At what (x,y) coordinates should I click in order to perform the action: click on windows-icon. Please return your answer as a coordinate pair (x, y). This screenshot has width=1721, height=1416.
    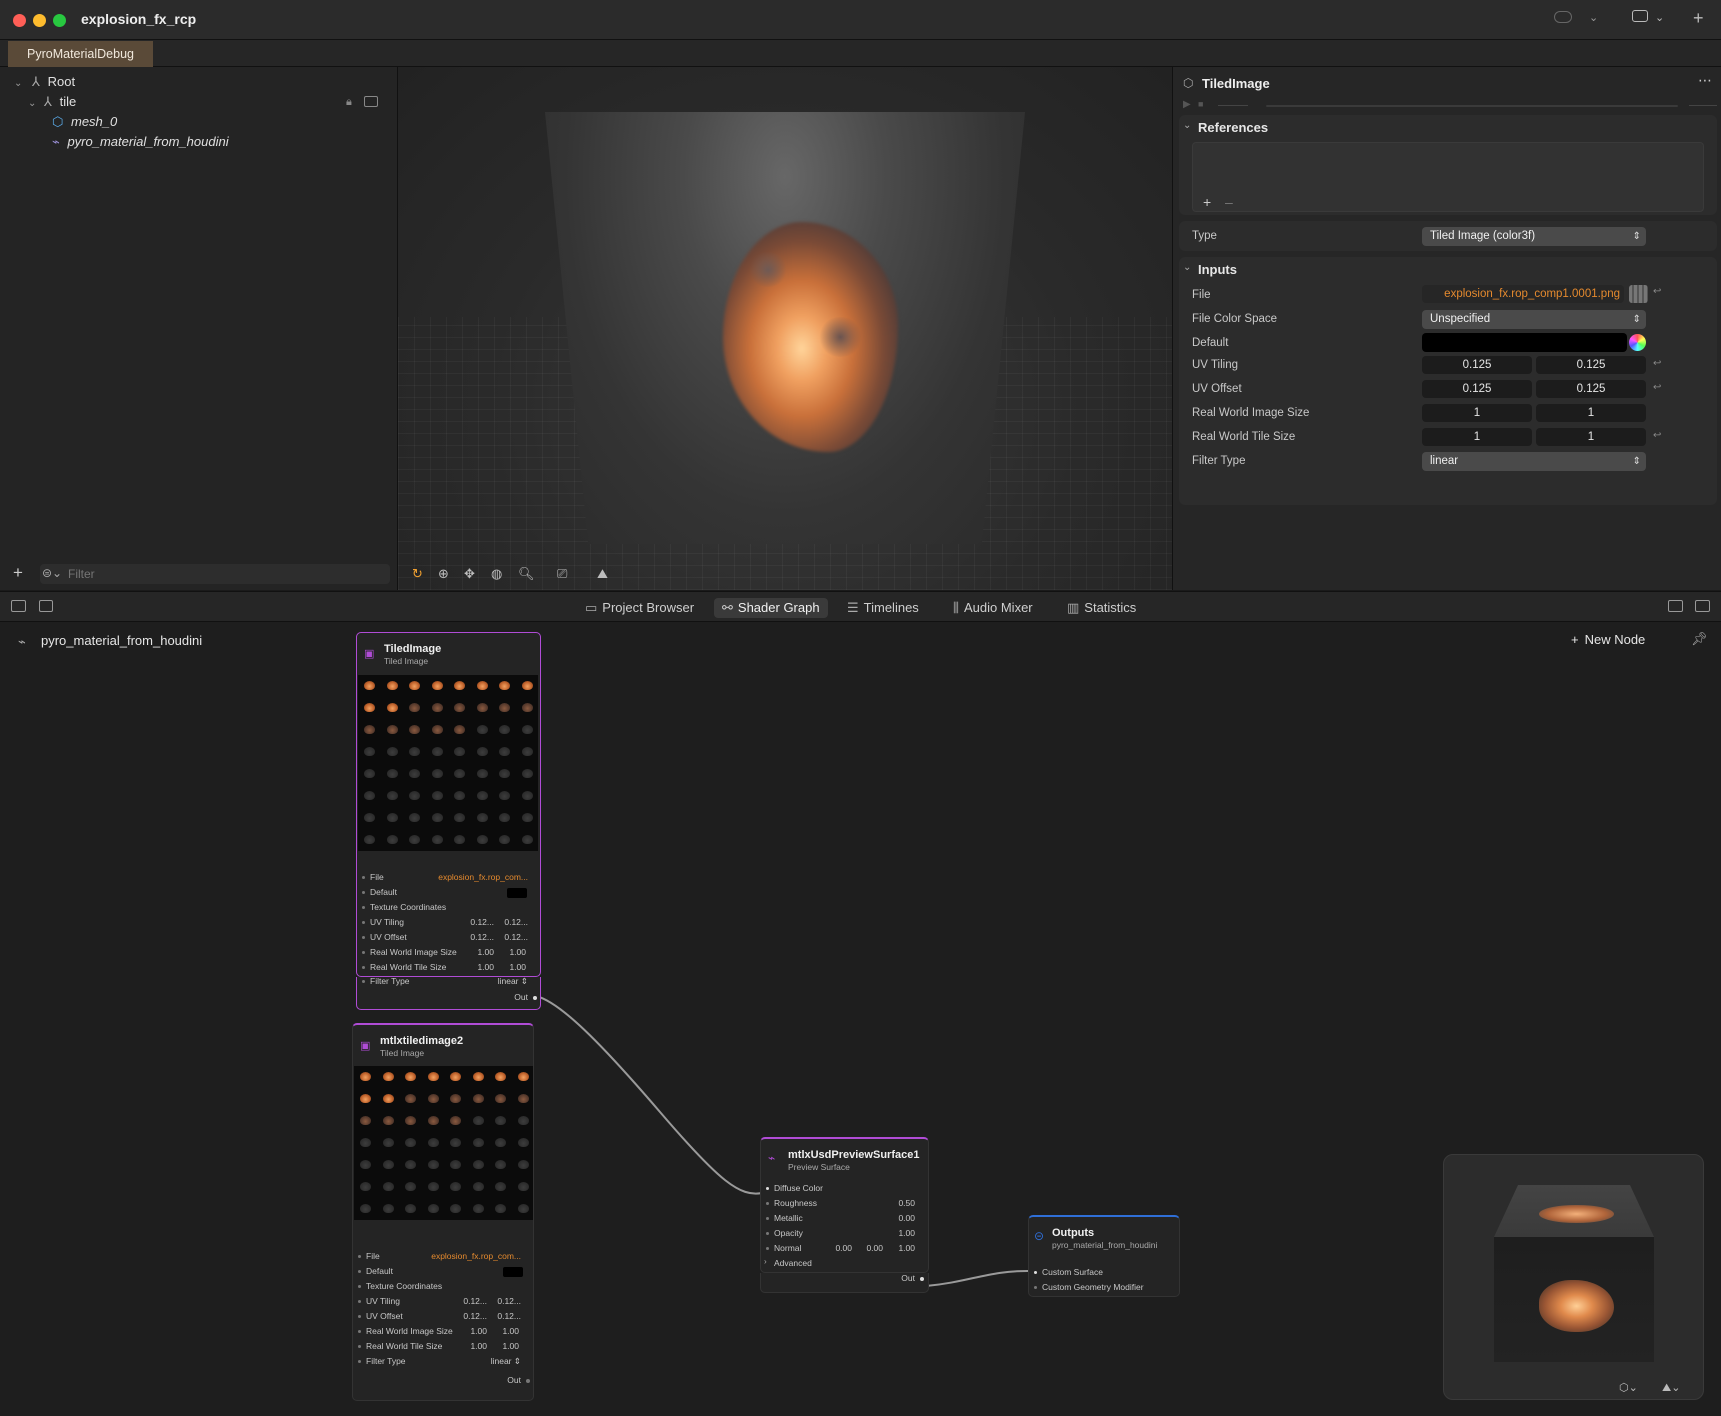
    Looking at the image, I should click on (18, 606).